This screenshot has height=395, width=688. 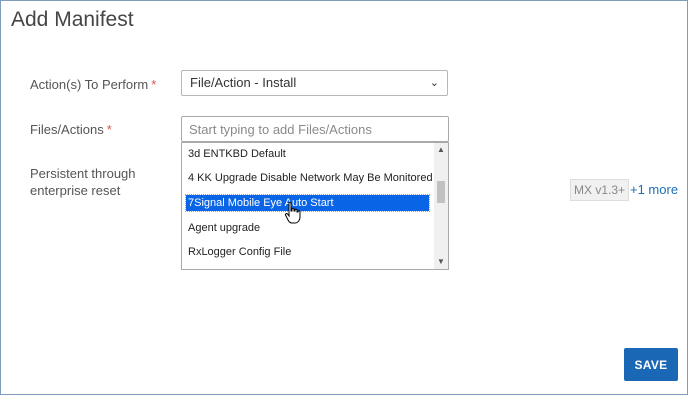 I want to click on scroll-thumb, so click(x=441, y=192).